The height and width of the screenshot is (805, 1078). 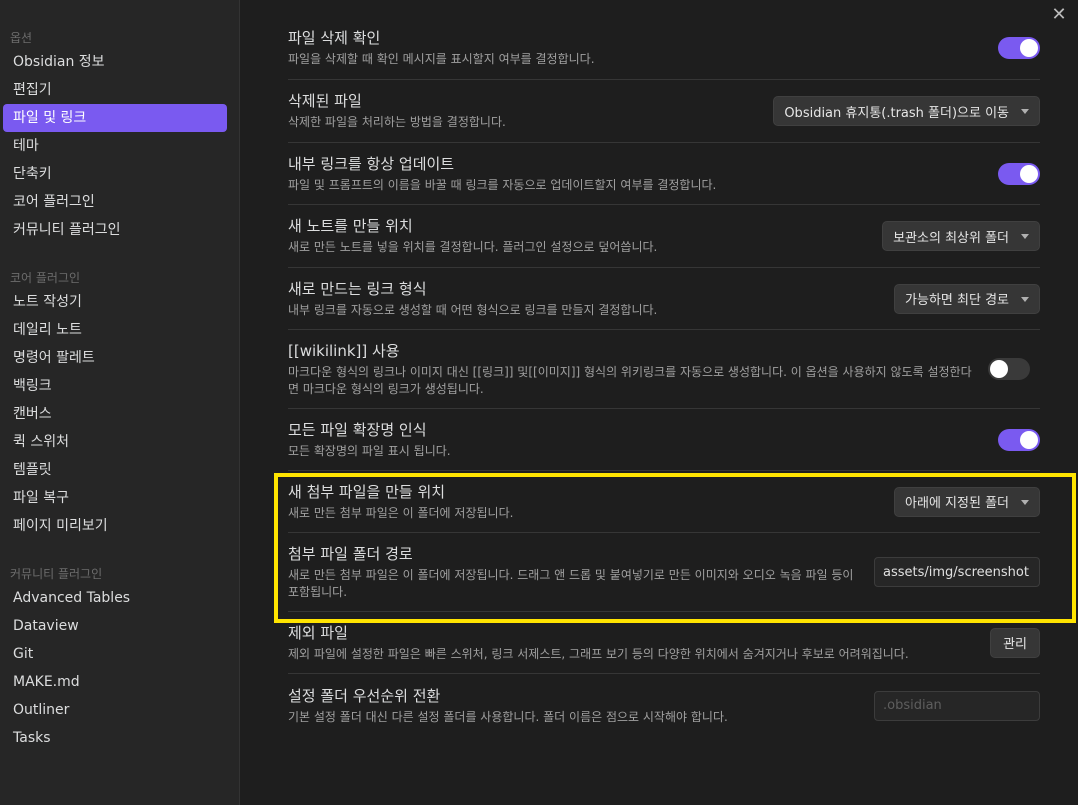 What do you see at coordinates (115, 62) in the screenshot?
I see `sidebar-item-obsidian-정보: Obsidian 정보` at bounding box center [115, 62].